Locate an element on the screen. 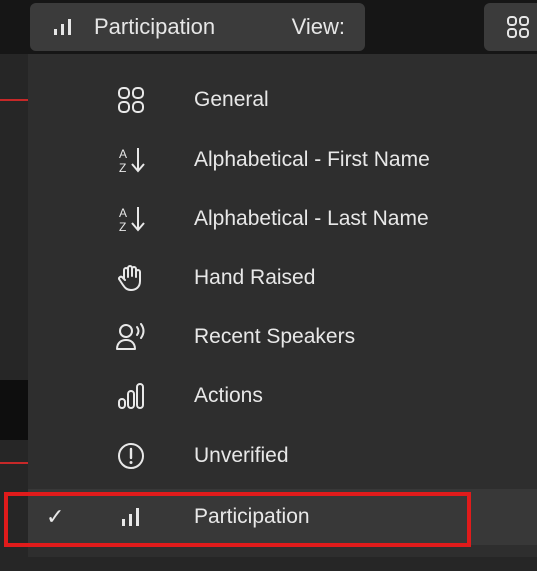 Image resolution: width=537 pixels, height=571 pixels. speaker-icon is located at coordinates (131, 337).